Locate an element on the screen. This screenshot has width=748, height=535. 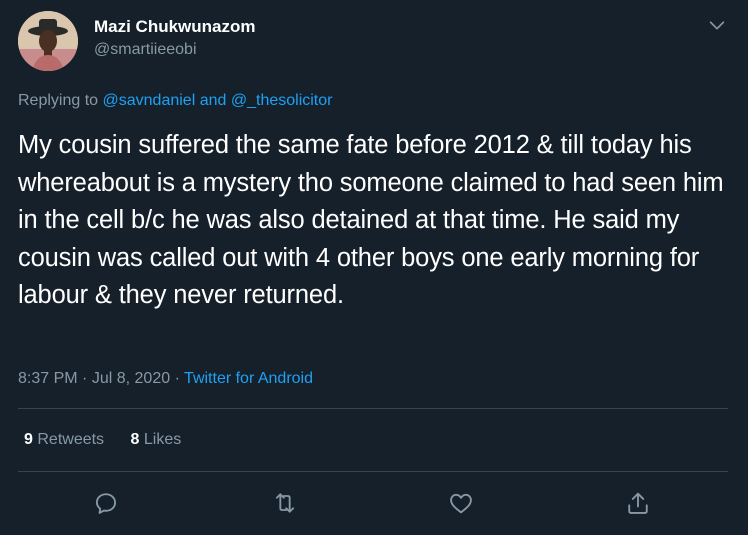
mention-link-savndaniel: @savndaniel is located at coordinates (149, 100).